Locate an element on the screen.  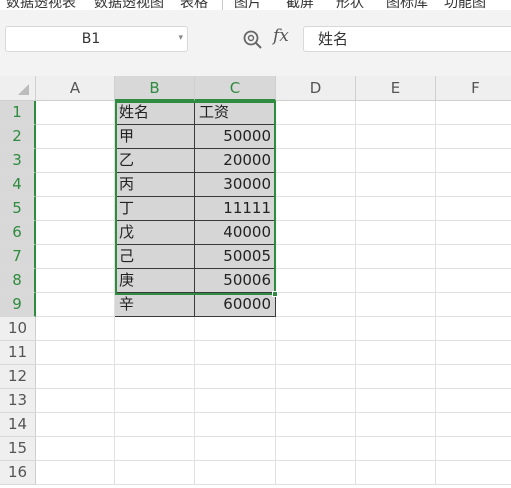
header-cell-name: 姓名 is located at coordinates (155, 113).